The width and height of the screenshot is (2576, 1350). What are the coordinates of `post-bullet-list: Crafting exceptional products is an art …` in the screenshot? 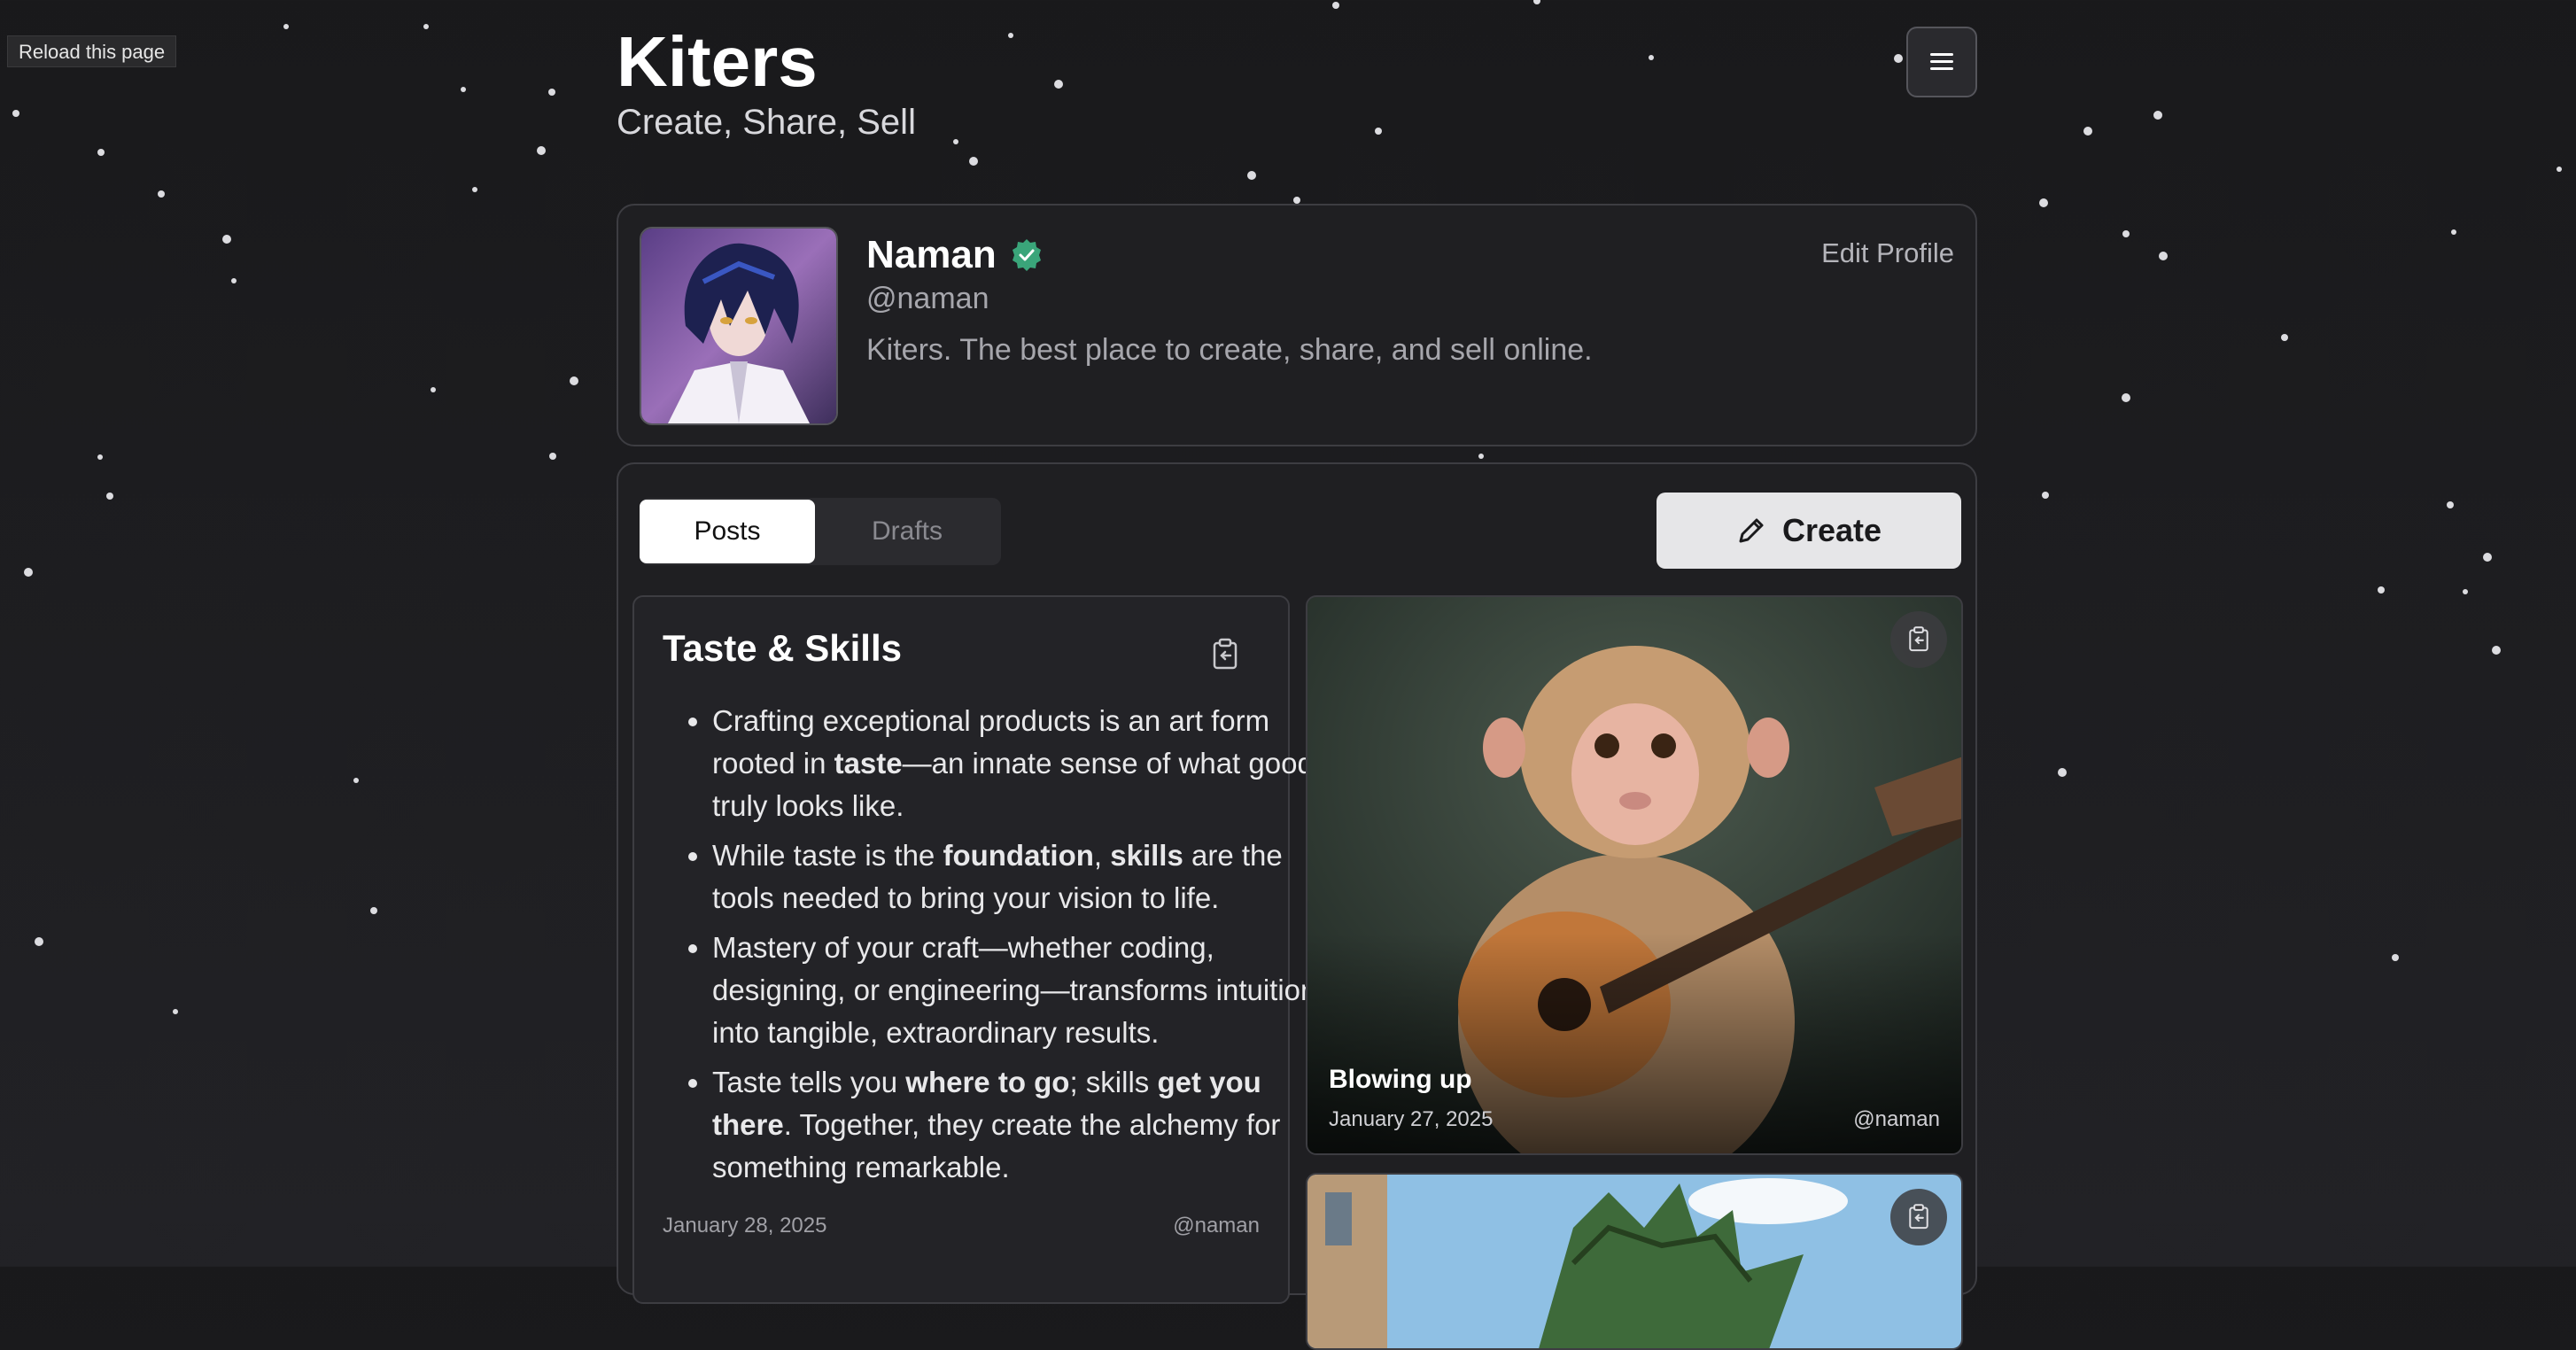 It's located at (993, 948).